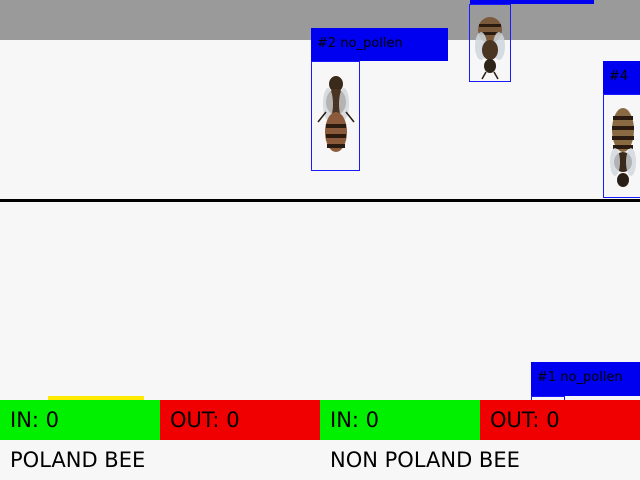  I want to click on detection-label-1: #1 no_pollen, so click(585, 379).